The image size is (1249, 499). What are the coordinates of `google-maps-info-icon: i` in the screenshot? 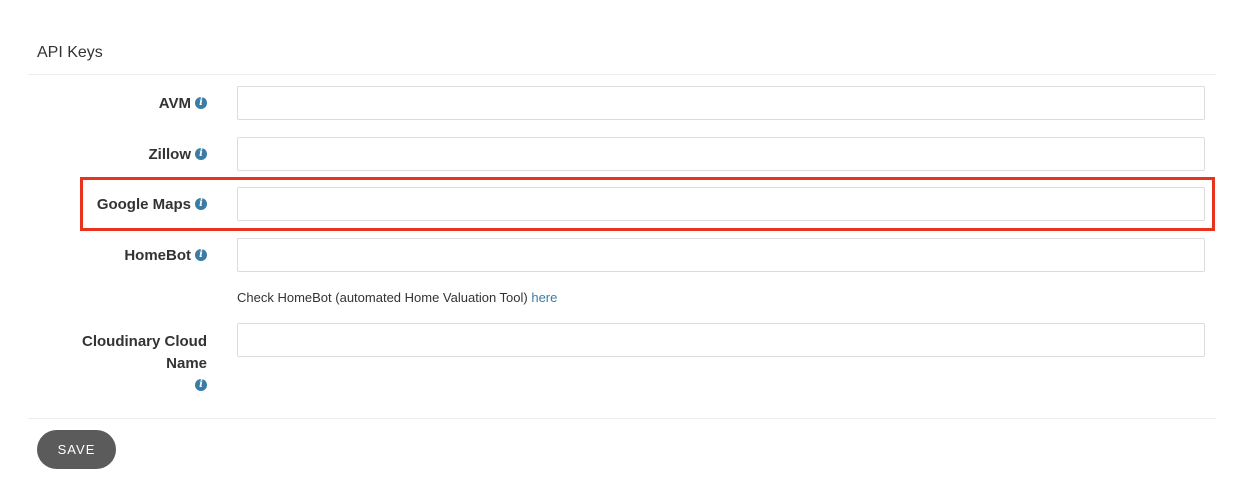 It's located at (201, 204).